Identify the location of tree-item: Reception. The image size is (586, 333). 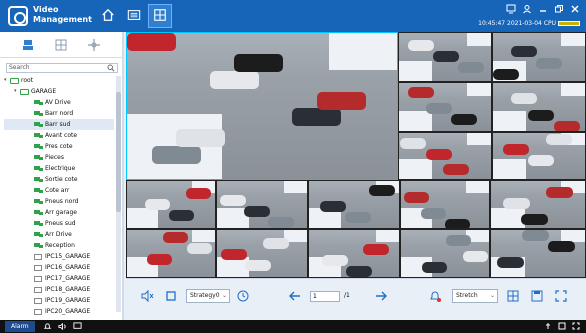
(59, 245).